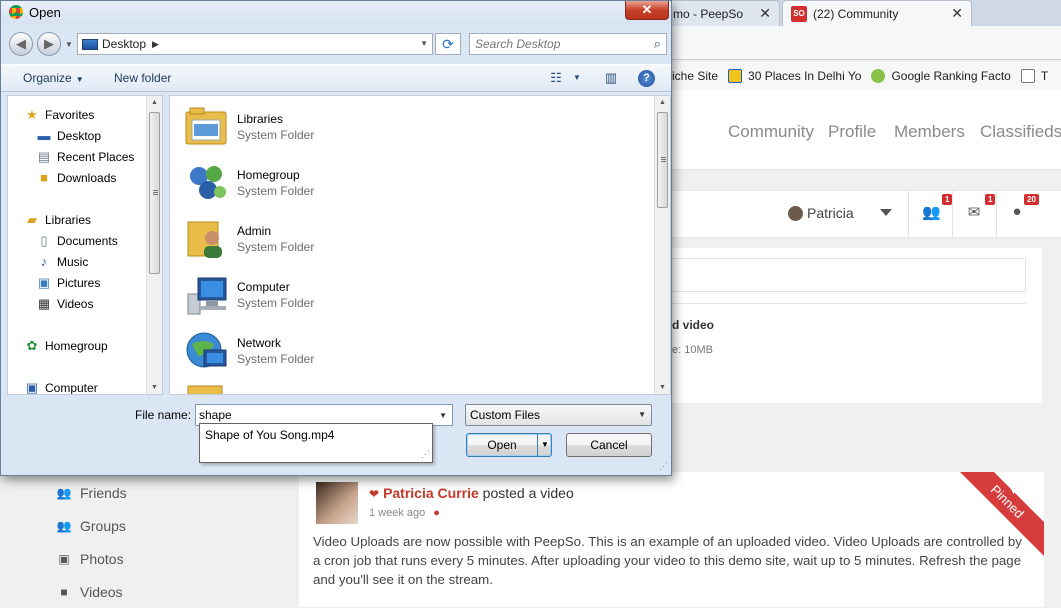 This screenshot has height=608, width=1061. Describe the element at coordinates (555, 44) in the screenshot. I see `search-input` at that location.